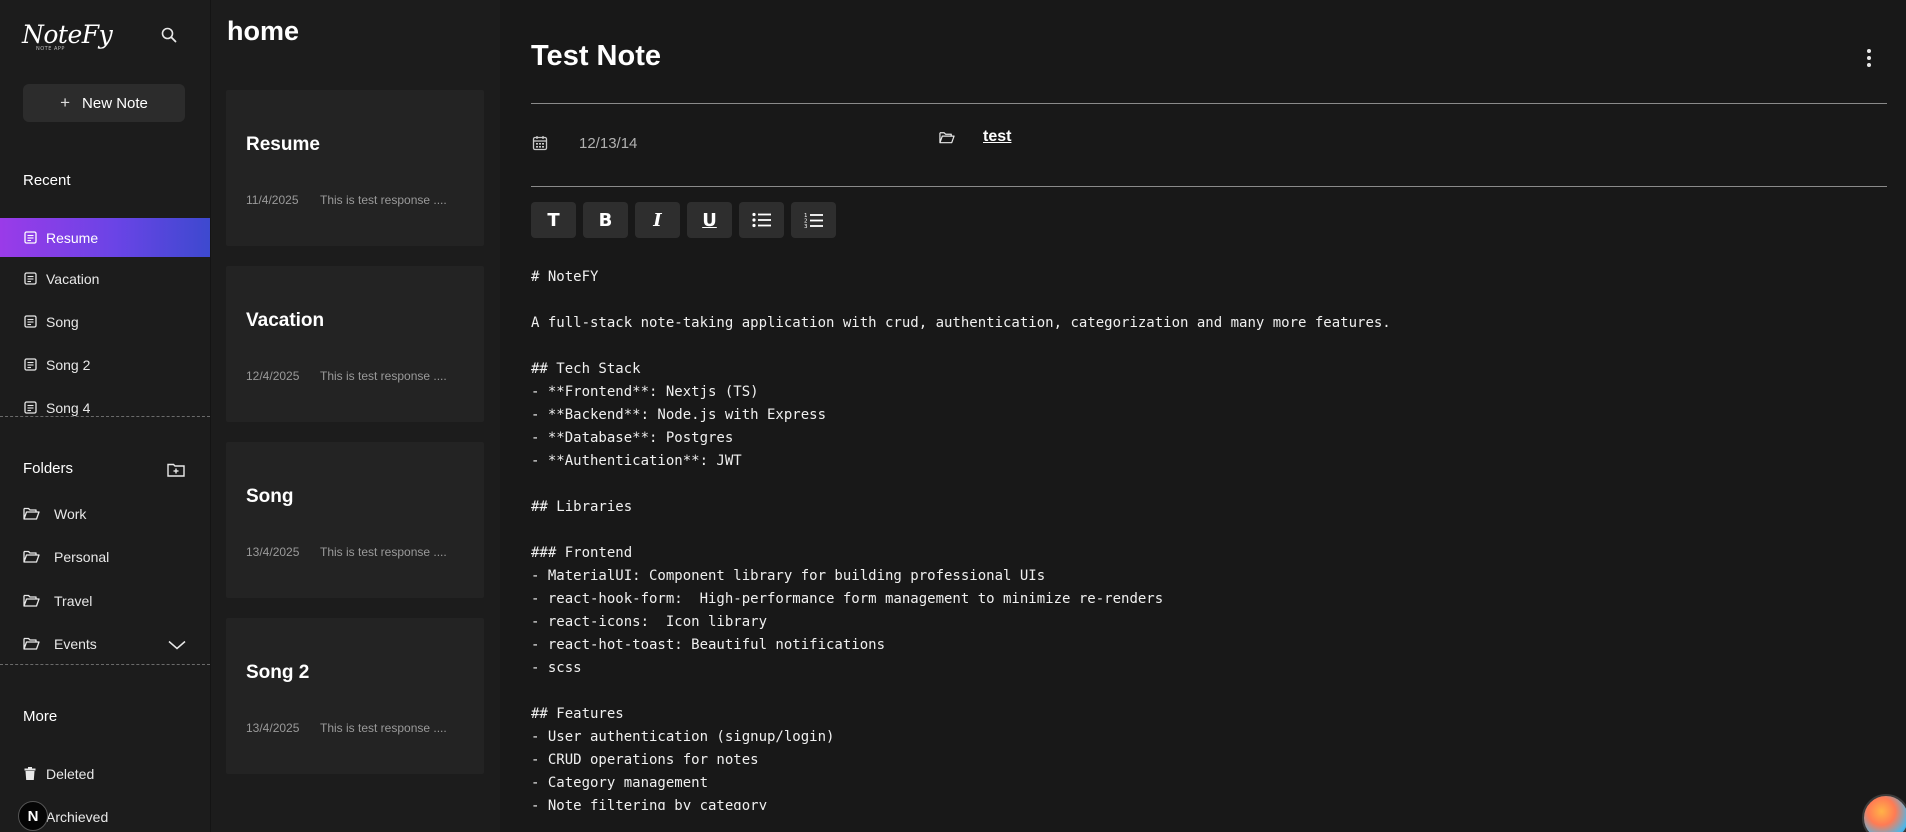 The image size is (1906, 832). What do you see at coordinates (263, 31) in the screenshot?
I see `notes-panel-heading: home` at bounding box center [263, 31].